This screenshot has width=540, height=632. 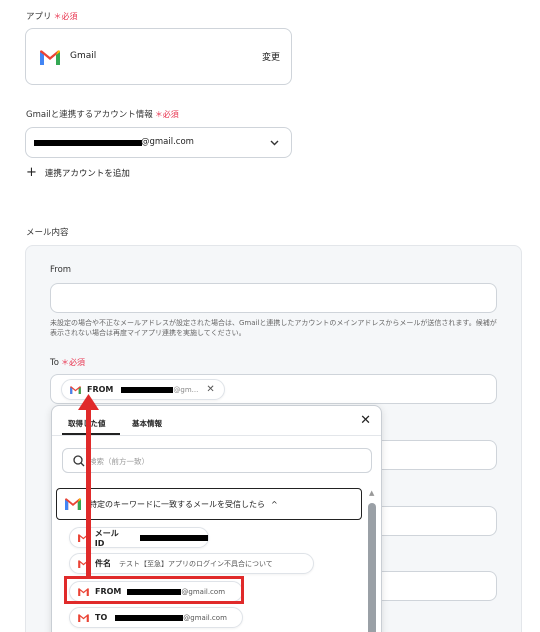 I want to click on search-icon, so click(x=79, y=461).